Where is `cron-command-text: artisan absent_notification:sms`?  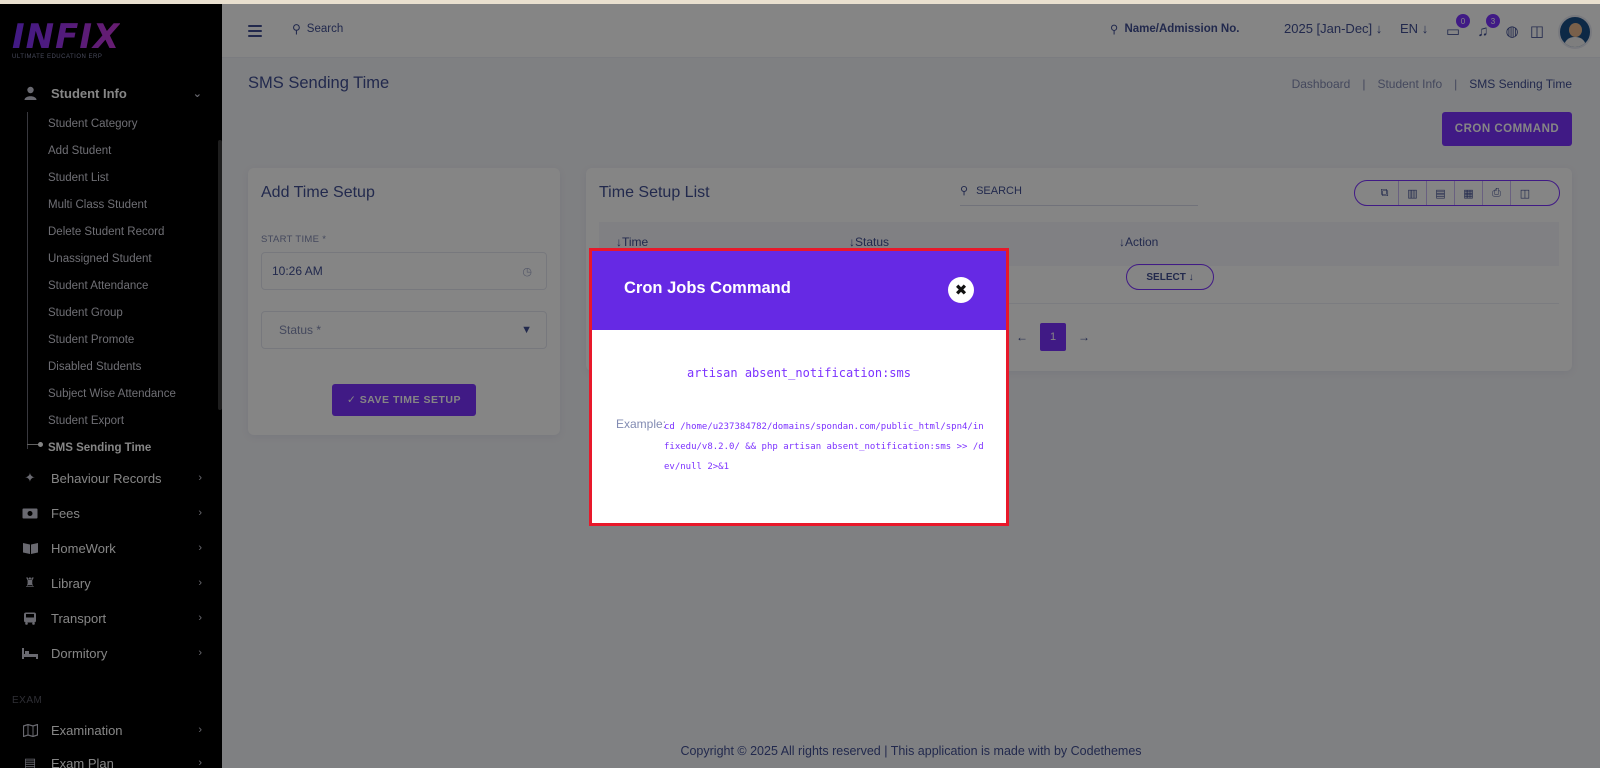 cron-command-text: artisan absent_notification:sms is located at coordinates (799, 373).